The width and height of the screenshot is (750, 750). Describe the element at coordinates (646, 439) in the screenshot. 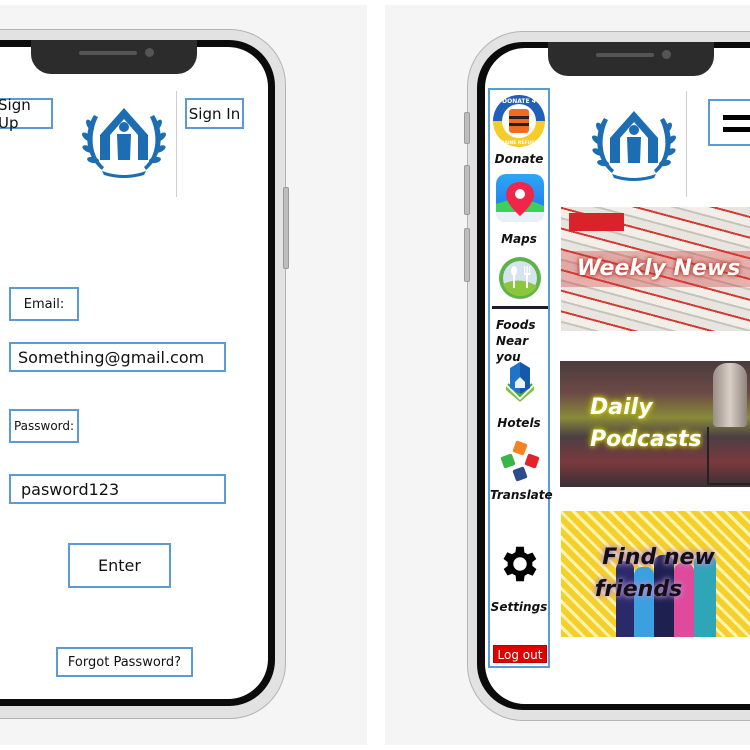

I see `daily-podcasts-title-line2: Podcasts` at that location.